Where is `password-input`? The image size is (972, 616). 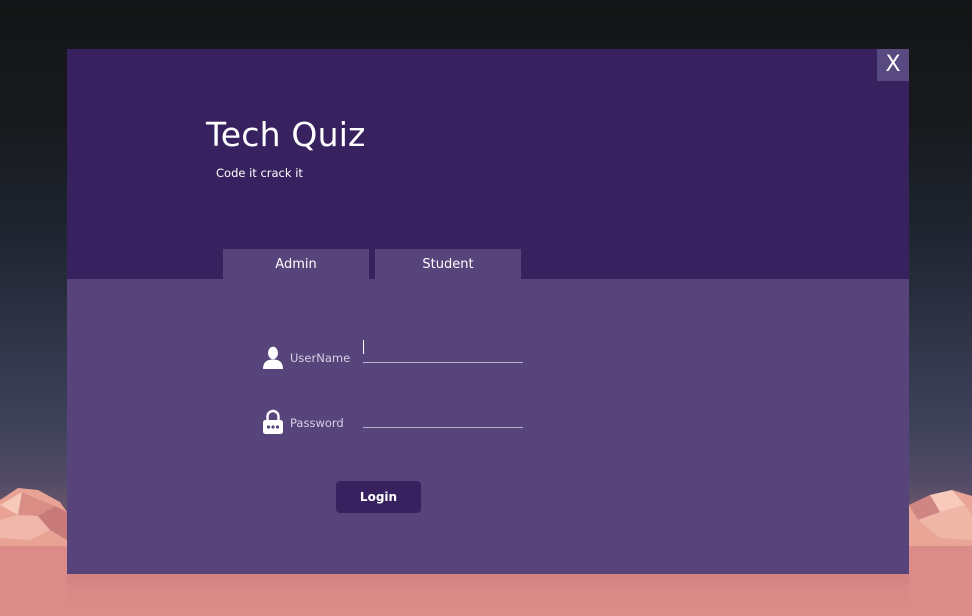 password-input is located at coordinates (443, 417).